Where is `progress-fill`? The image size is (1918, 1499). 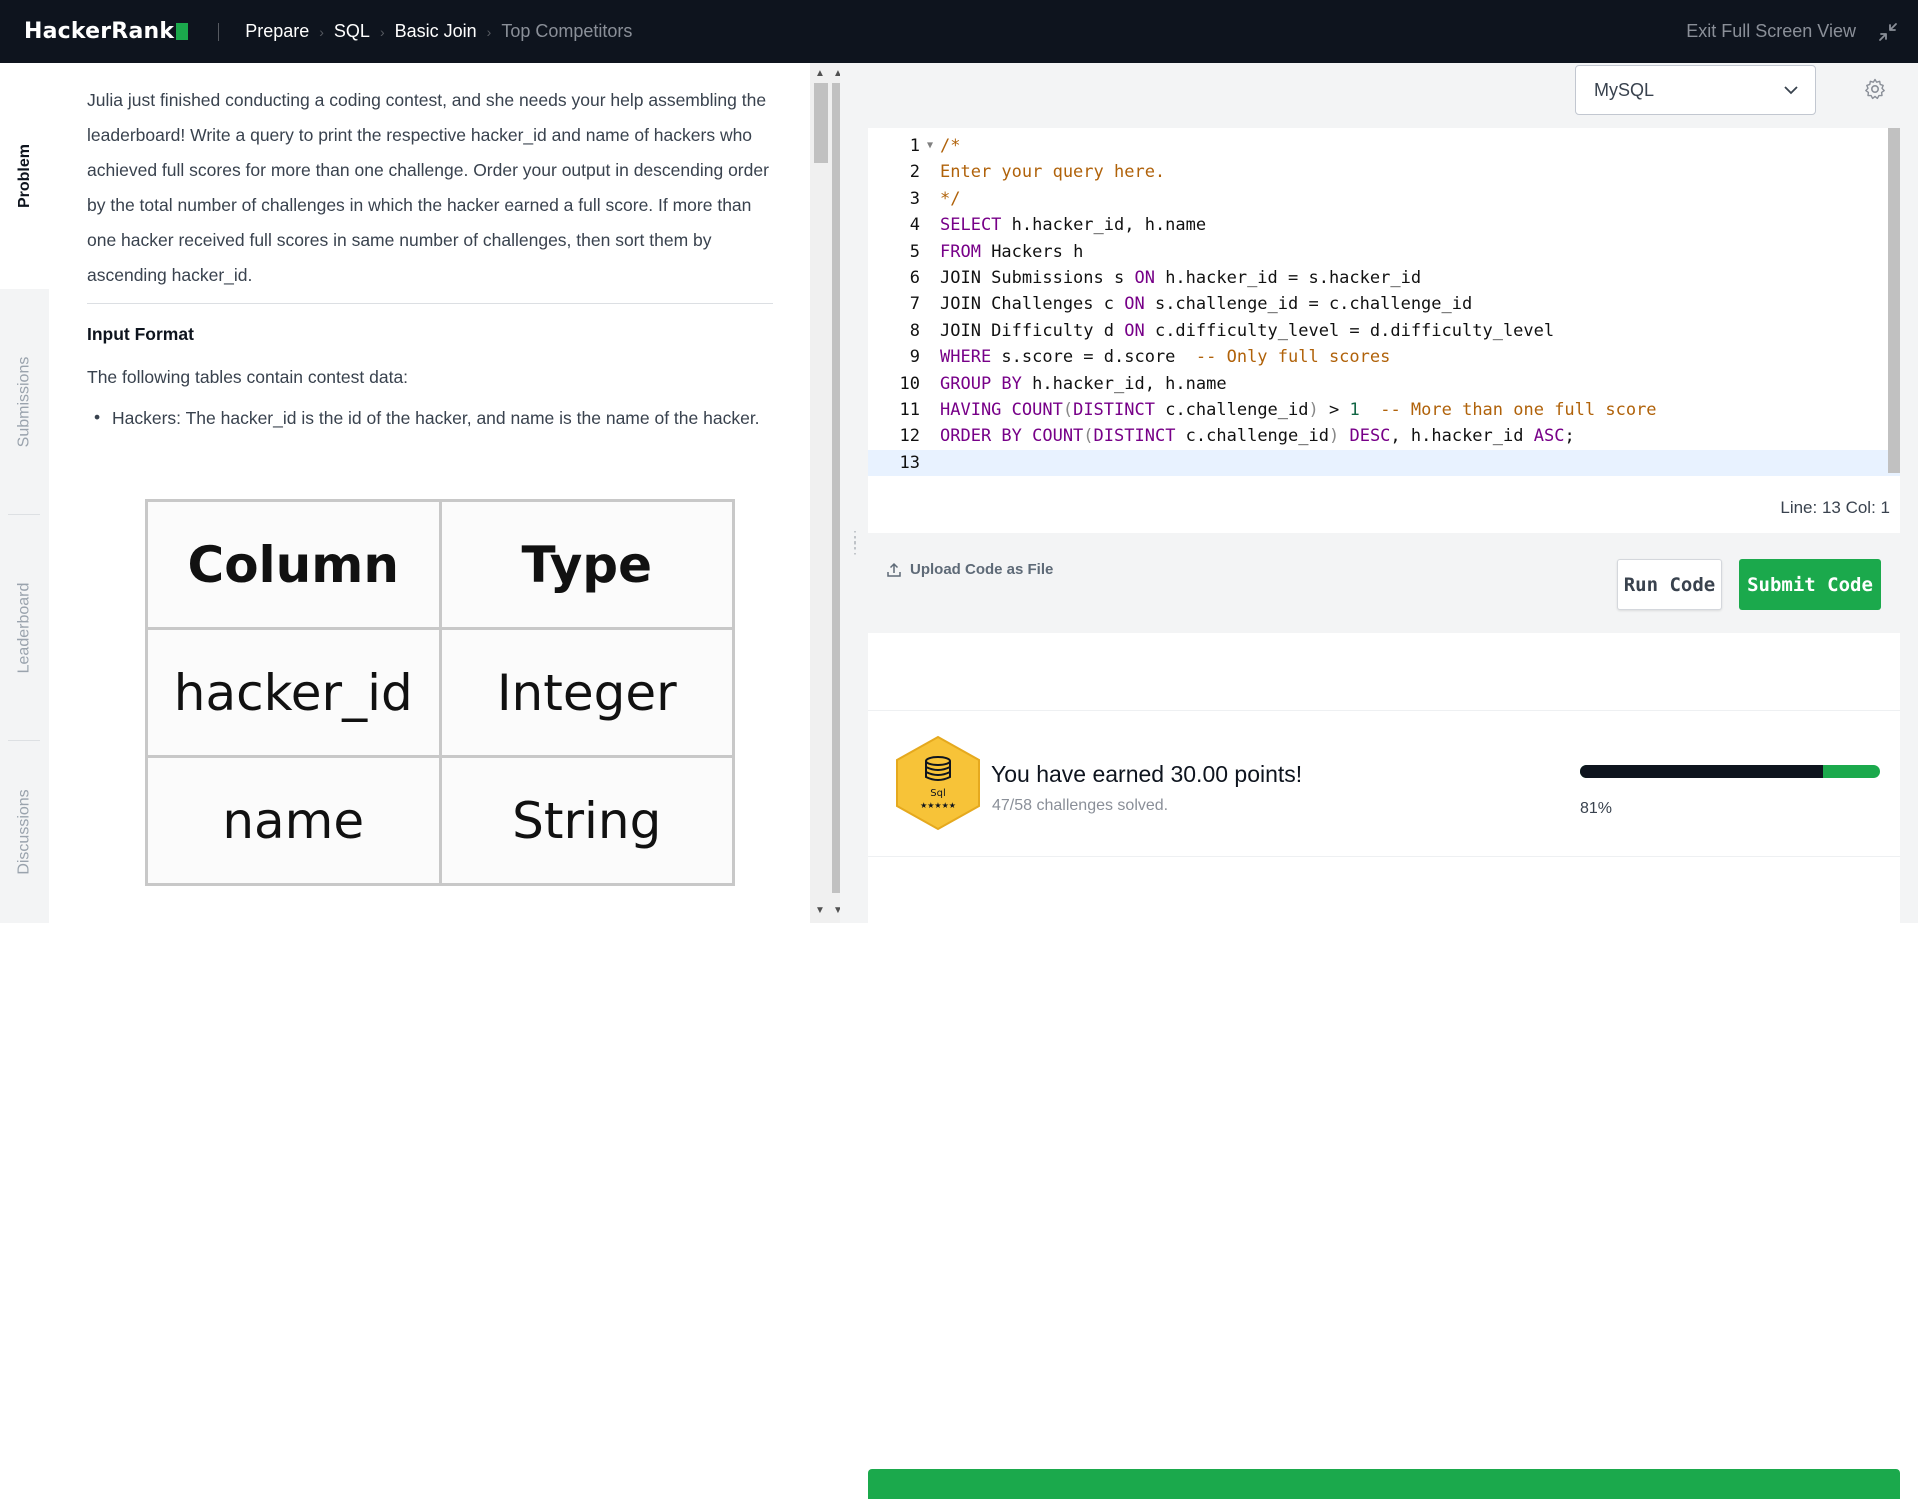
progress-fill is located at coordinates (1701, 771).